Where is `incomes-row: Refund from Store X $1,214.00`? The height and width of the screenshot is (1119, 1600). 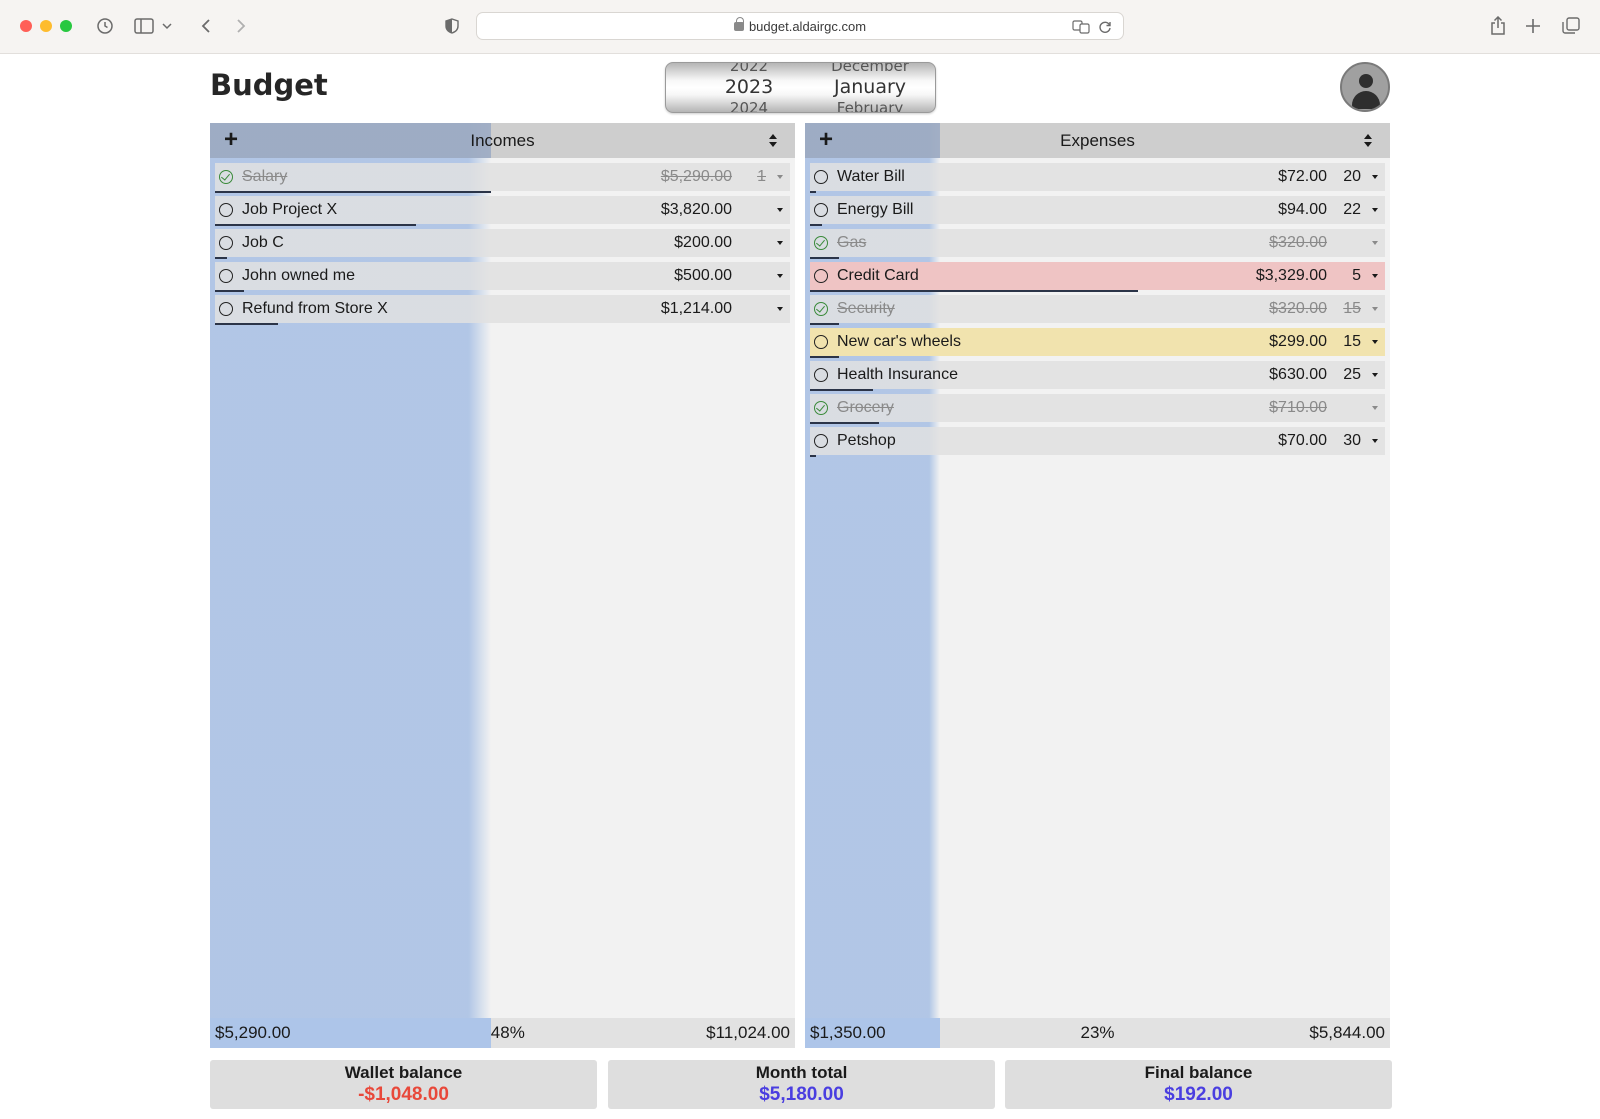
incomes-row: Refund from Store X $1,214.00 is located at coordinates (502, 310).